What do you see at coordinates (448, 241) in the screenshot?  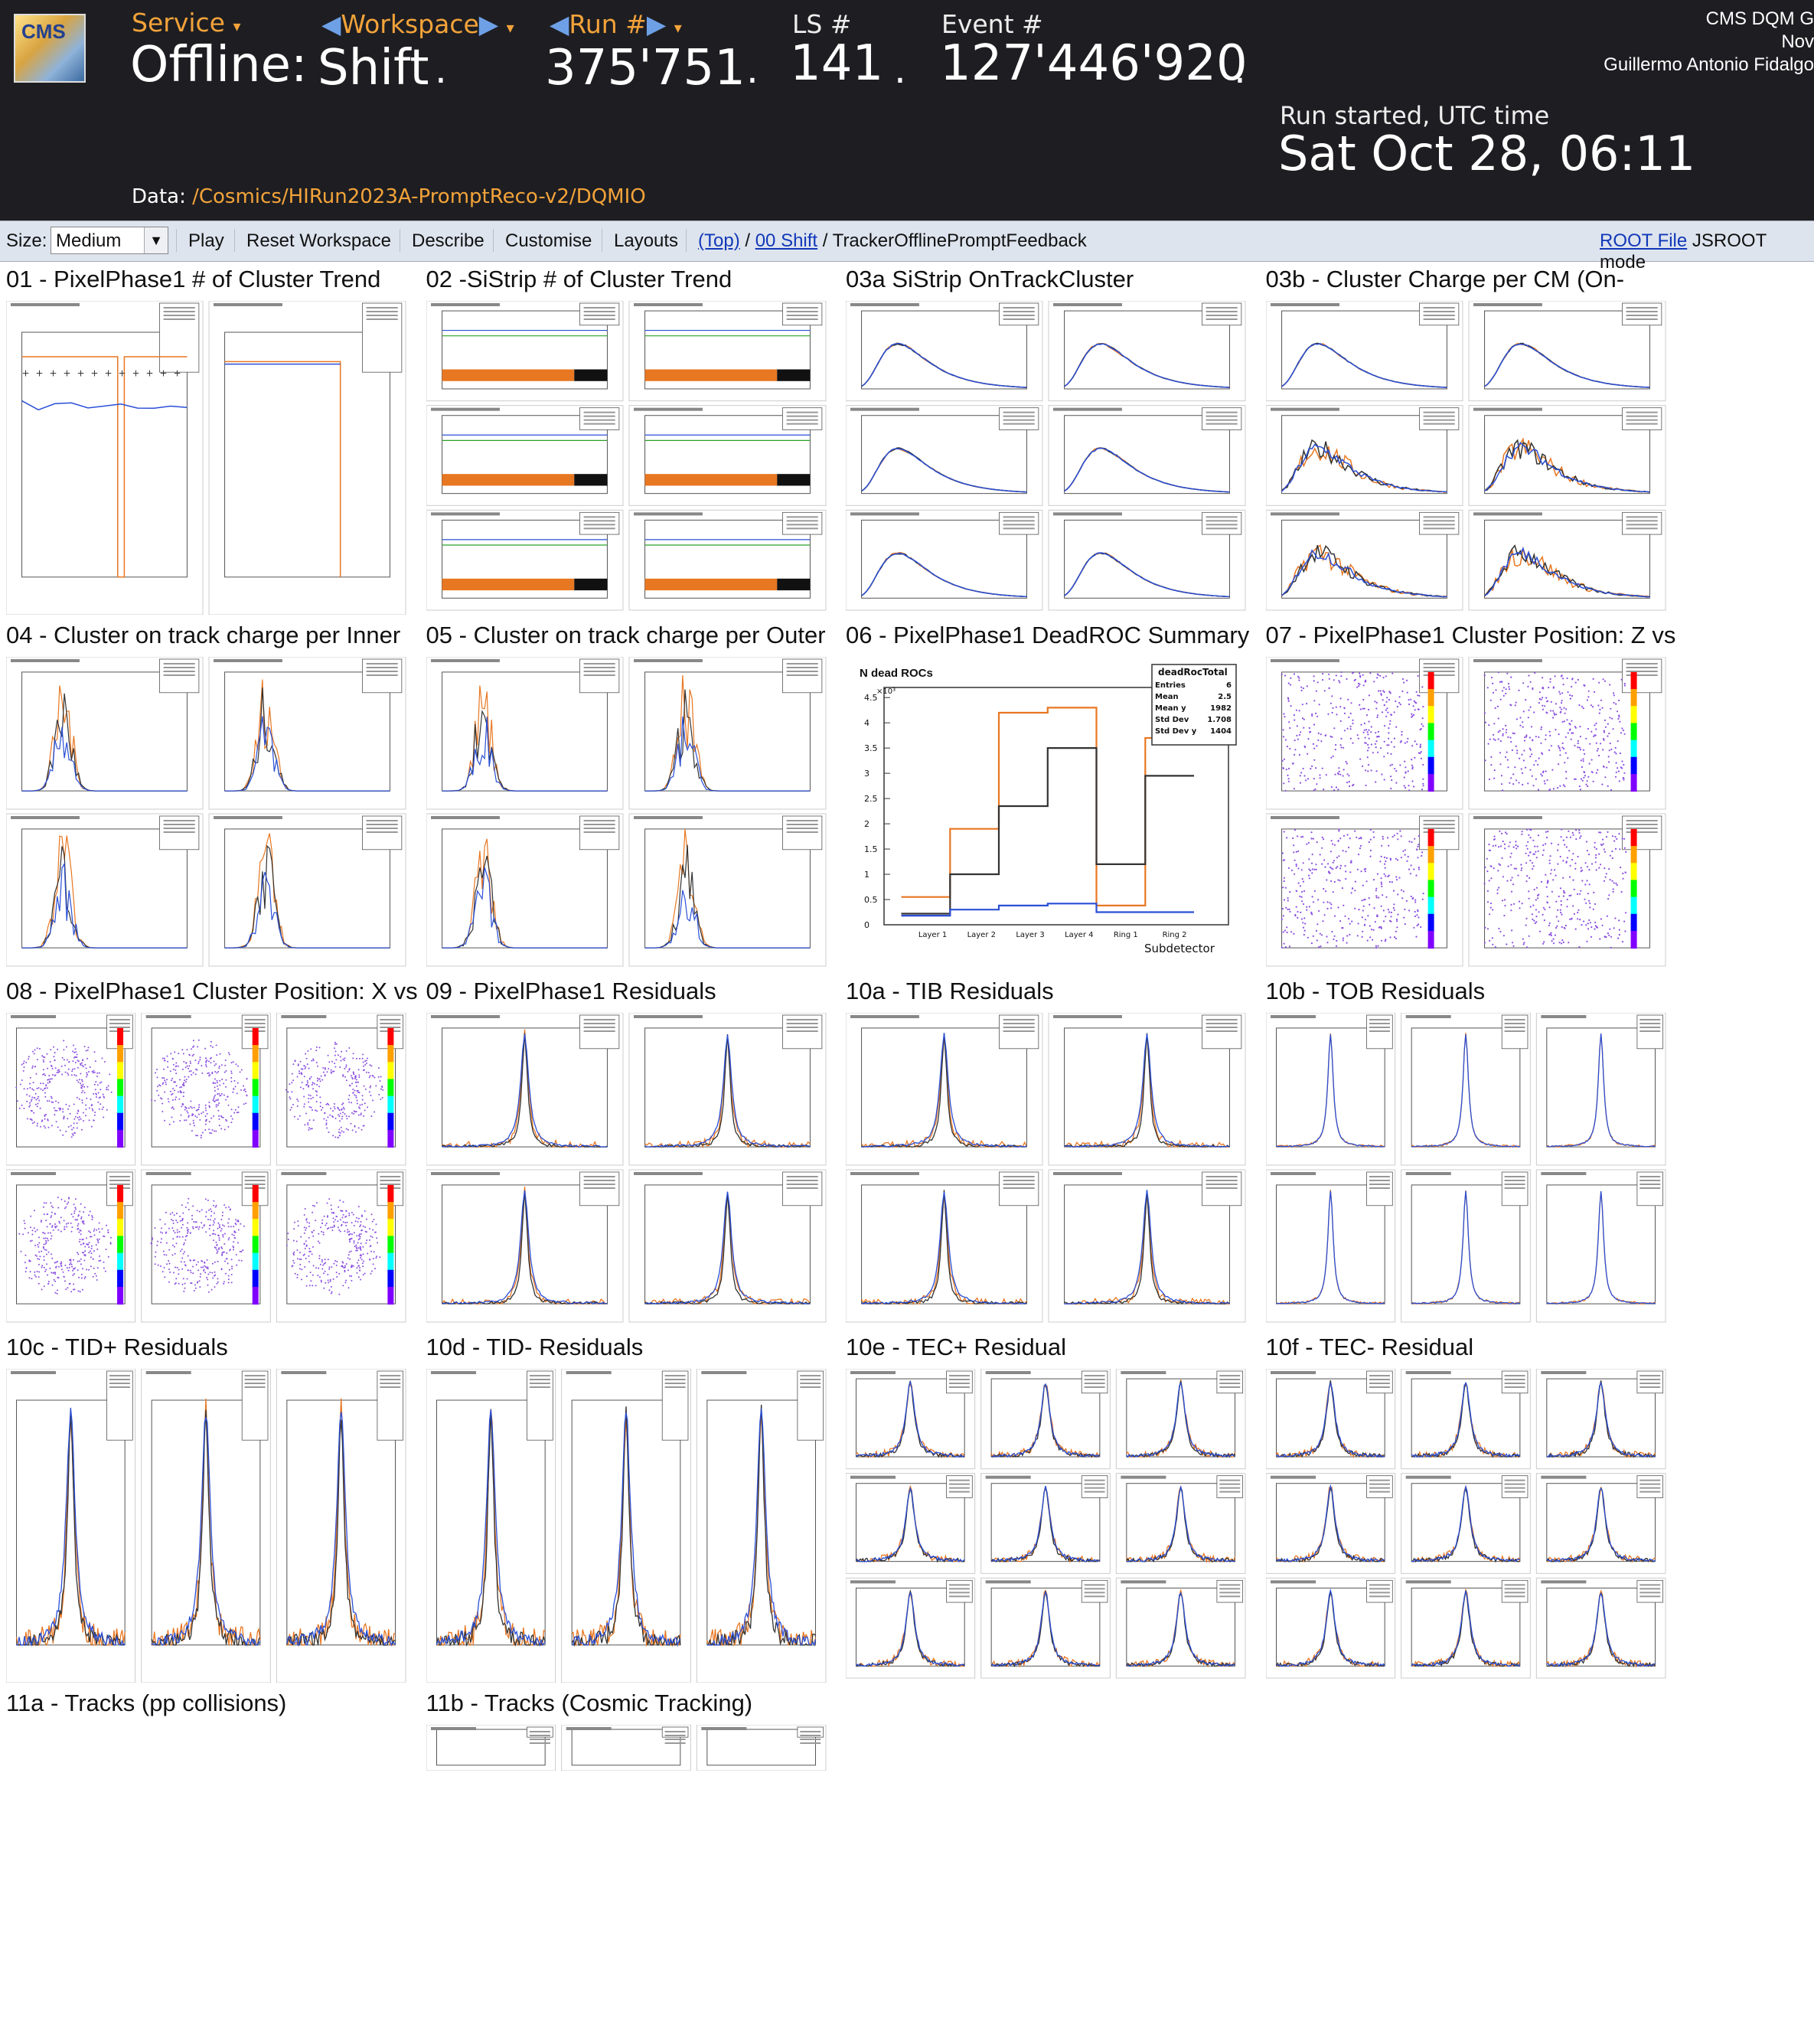 I see `describe-button: Describe` at bounding box center [448, 241].